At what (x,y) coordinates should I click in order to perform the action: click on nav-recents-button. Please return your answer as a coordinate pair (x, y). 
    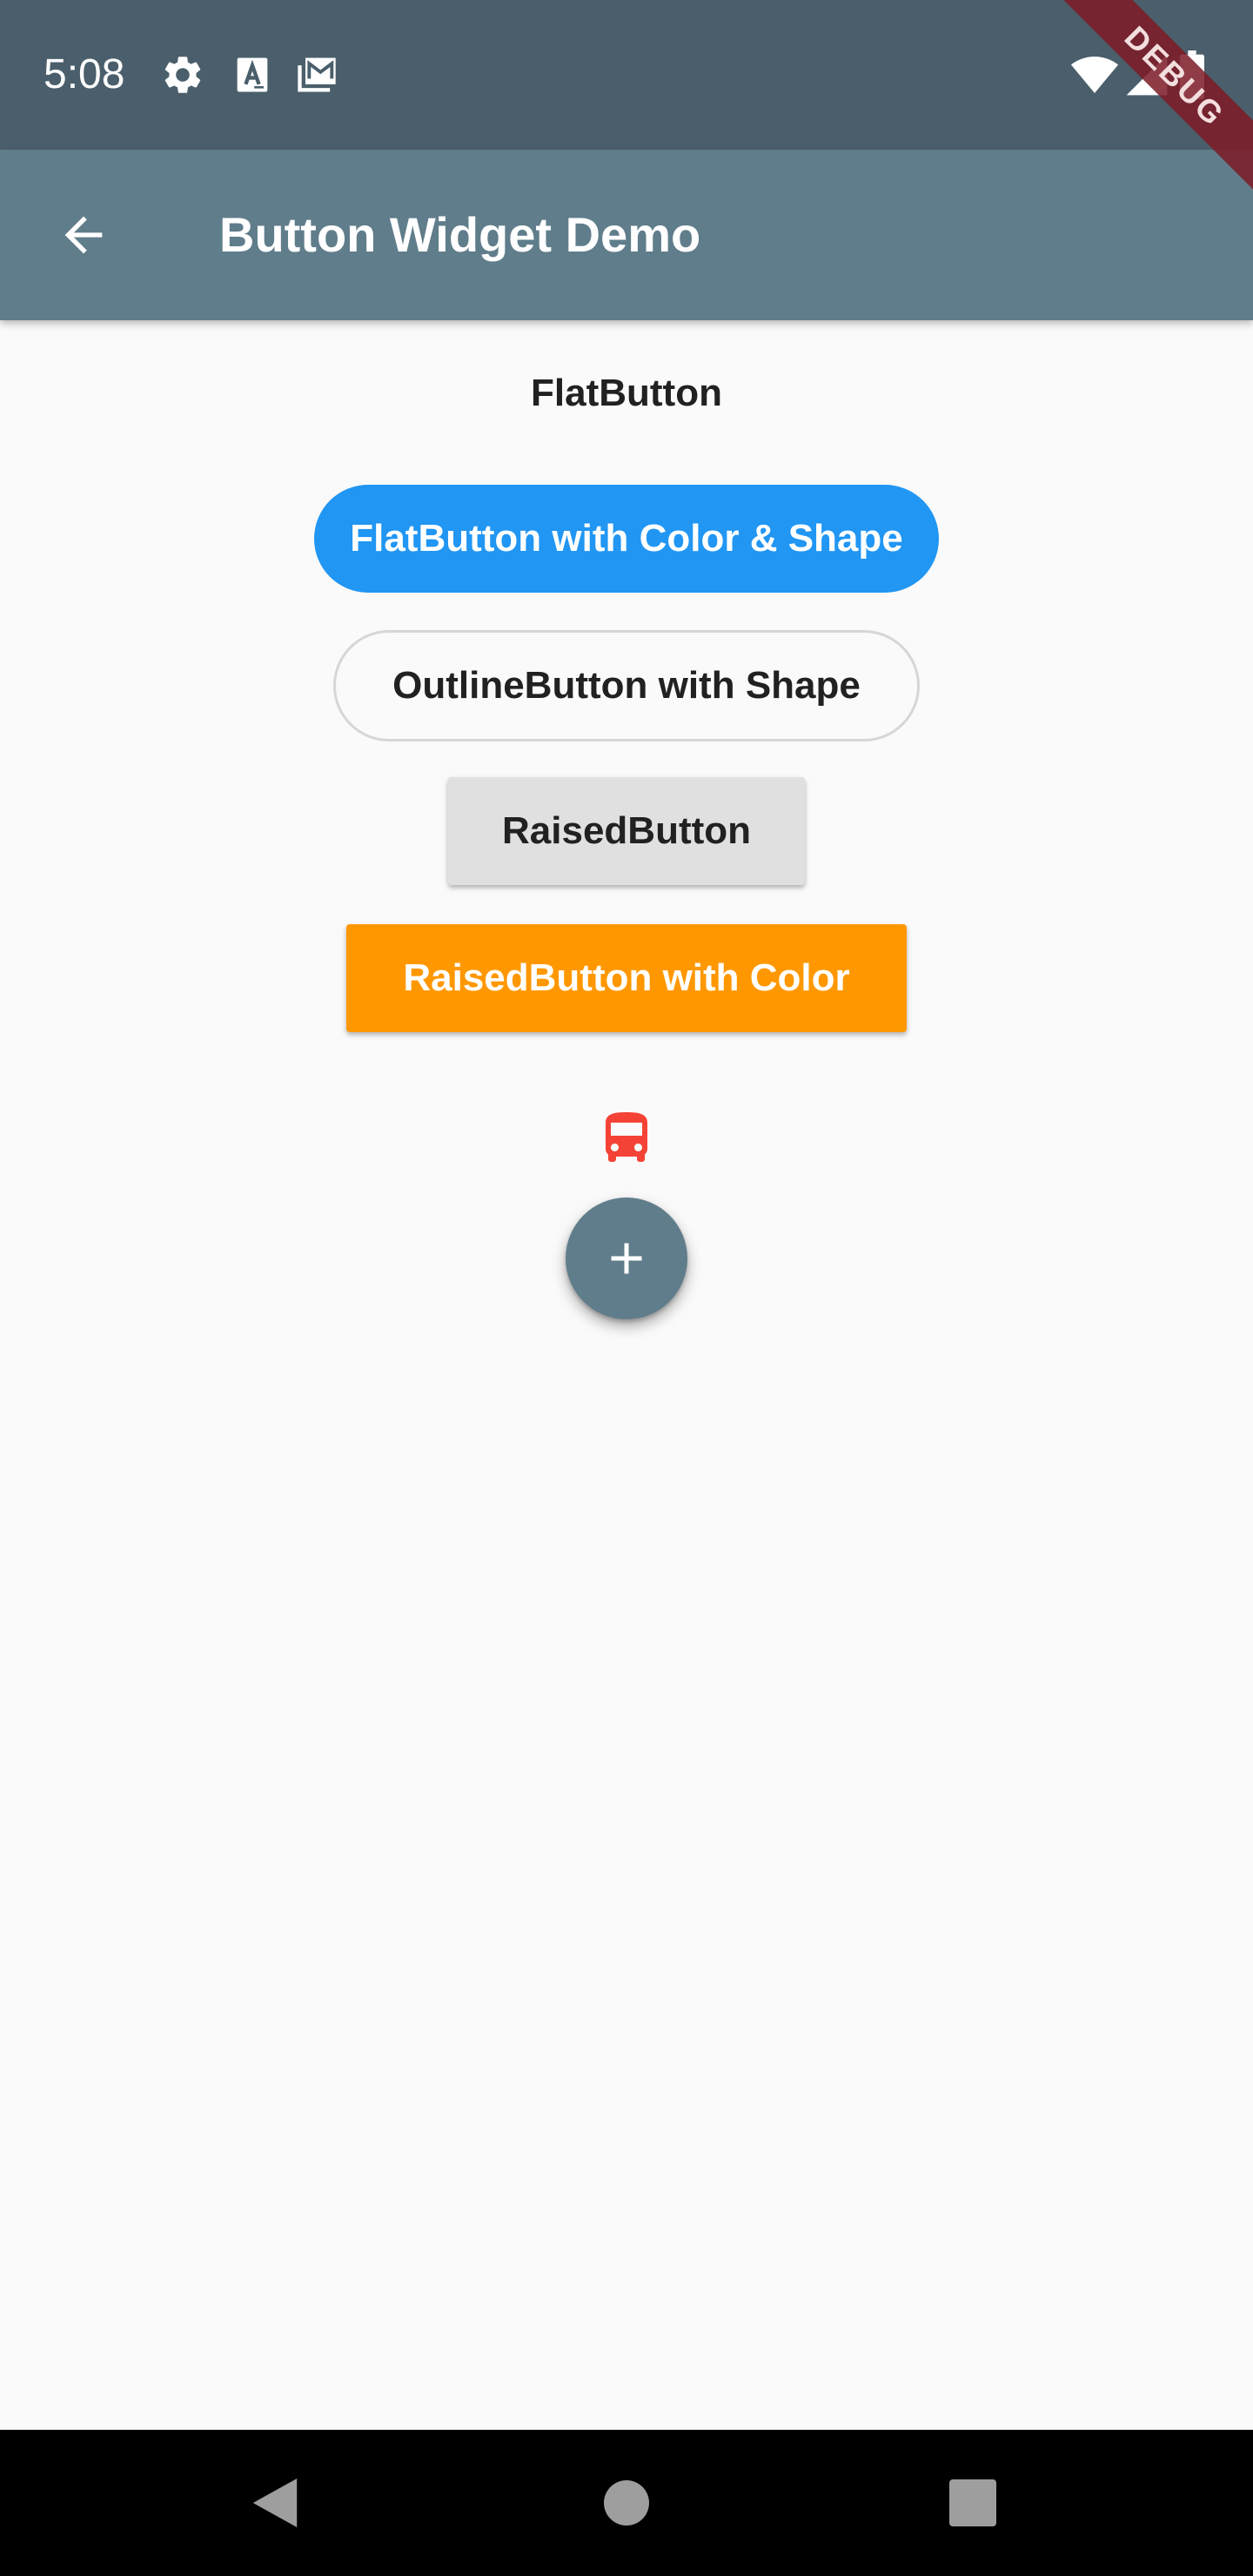
    Looking at the image, I should click on (972, 2502).